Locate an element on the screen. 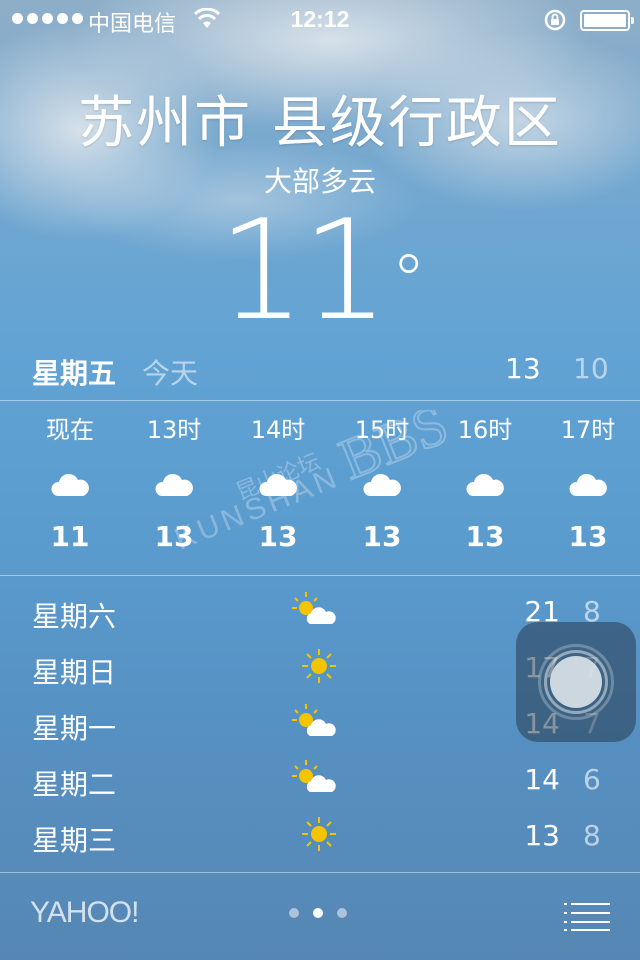 The image size is (640, 960). forecast-day: 星期一 is located at coordinates (74, 728).